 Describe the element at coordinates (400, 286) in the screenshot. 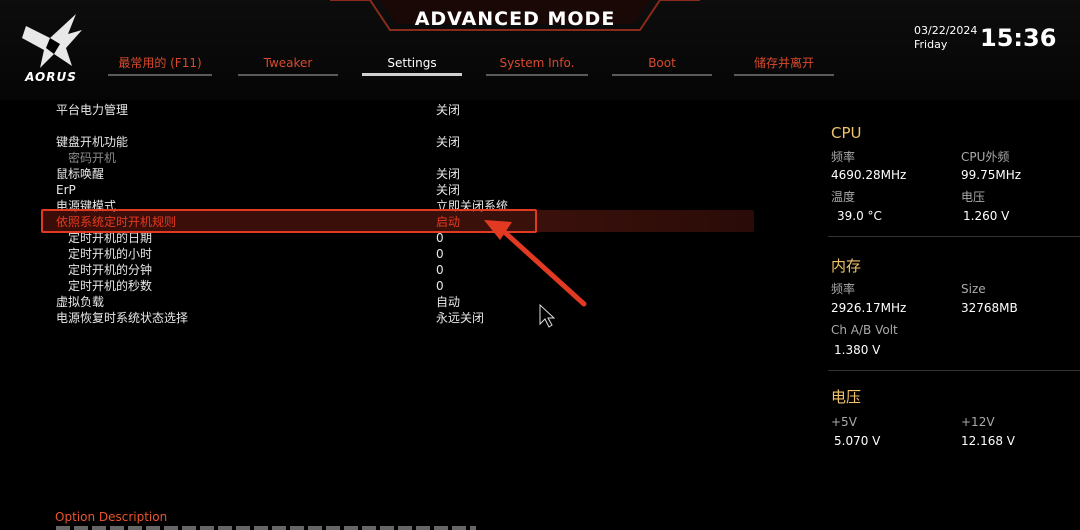

I see `setting-row: 定时开机的秒数 0` at that location.